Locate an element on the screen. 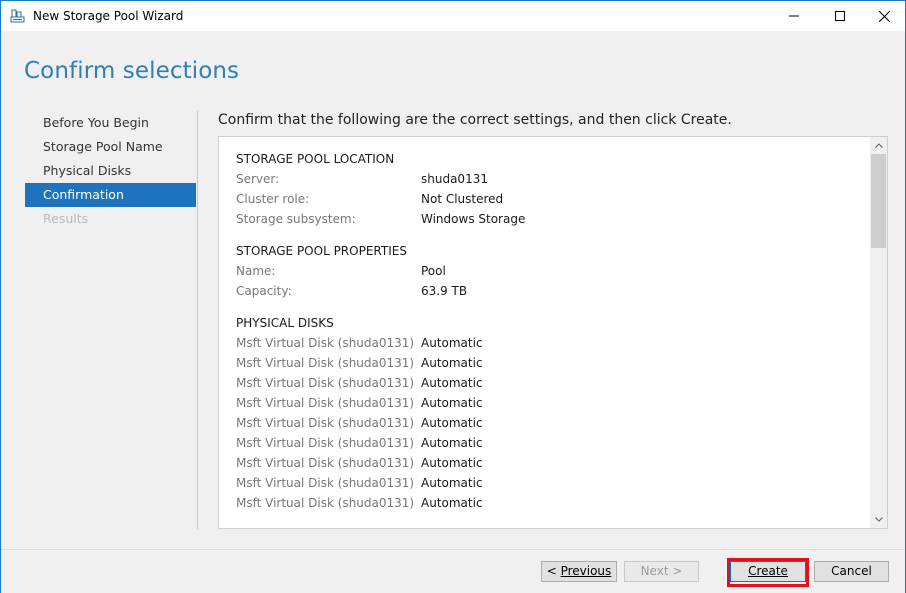  close-icon is located at coordinates (884, 16).